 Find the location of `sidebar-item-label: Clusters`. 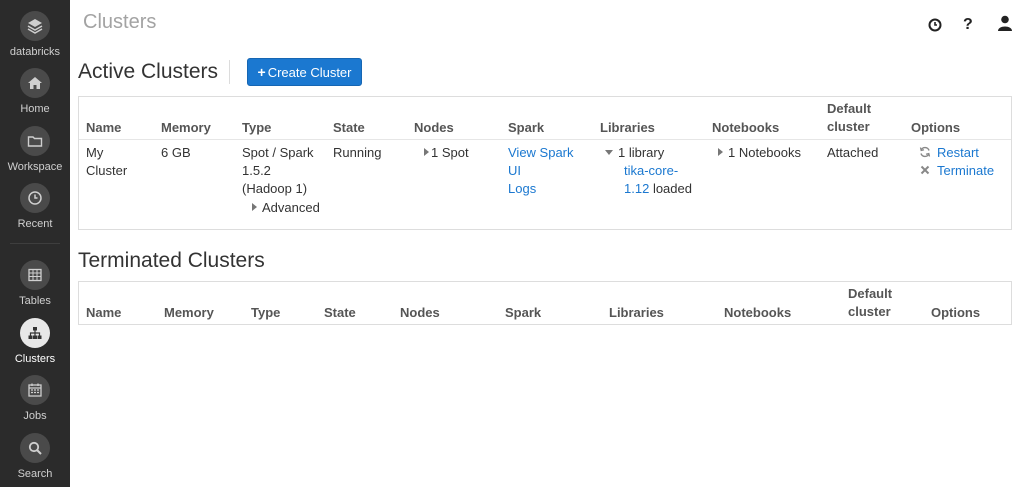

sidebar-item-label: Clusters is located at coordinates (35, 359).